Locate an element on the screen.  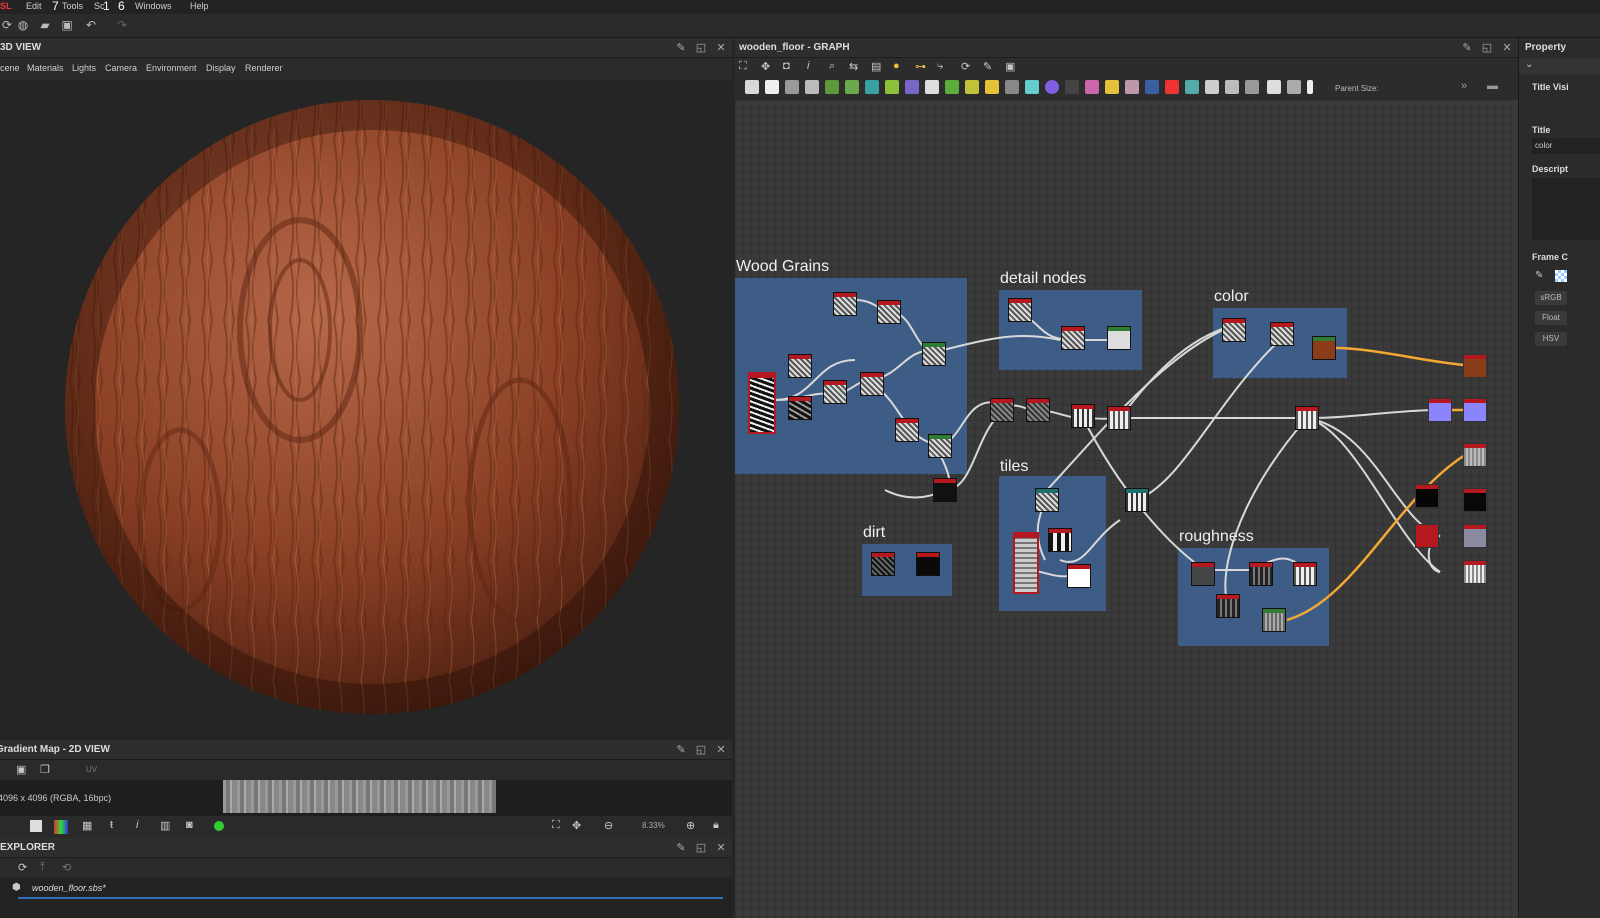
upload-icon: ⤒ is located at coordinates (42, 867).